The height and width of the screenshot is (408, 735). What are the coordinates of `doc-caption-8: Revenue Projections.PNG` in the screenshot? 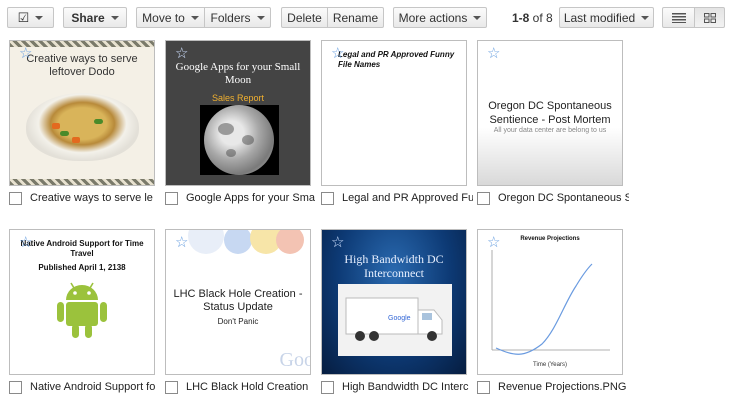 It's located at (553, 387).